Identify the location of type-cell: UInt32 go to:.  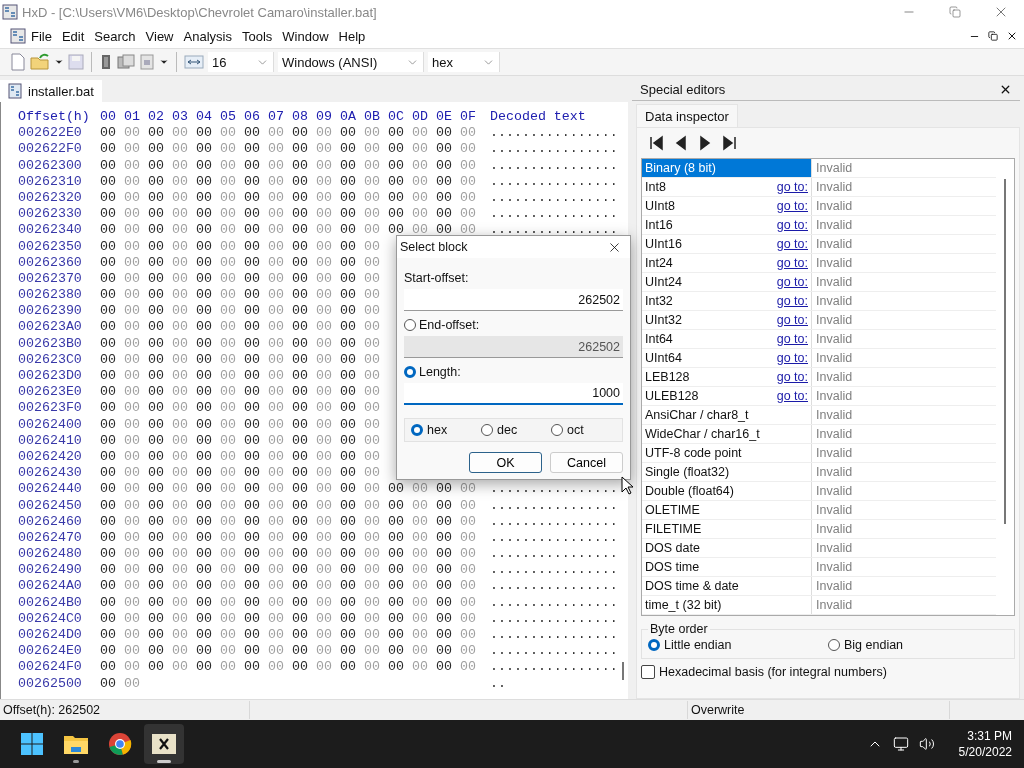
(727, 320).